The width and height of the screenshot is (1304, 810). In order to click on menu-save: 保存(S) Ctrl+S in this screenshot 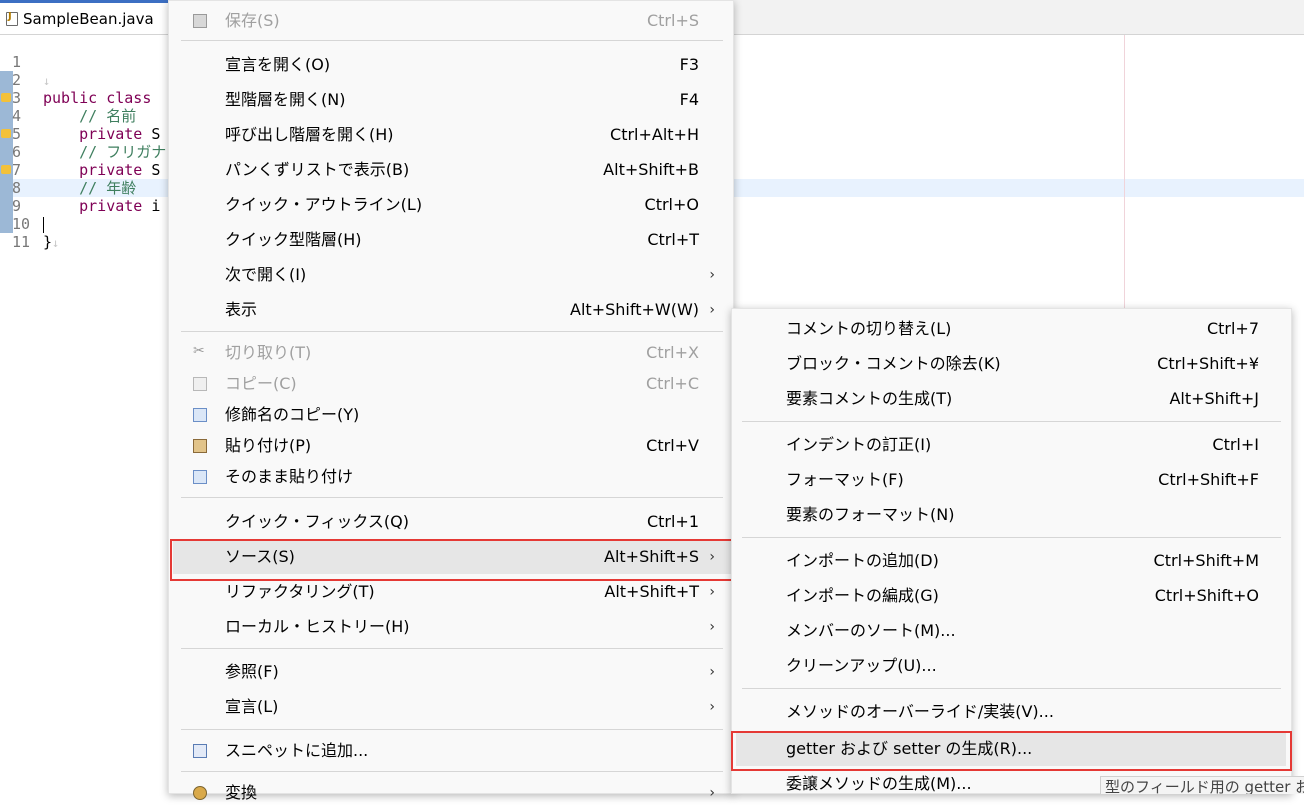, I will do `click(452, 21)`.